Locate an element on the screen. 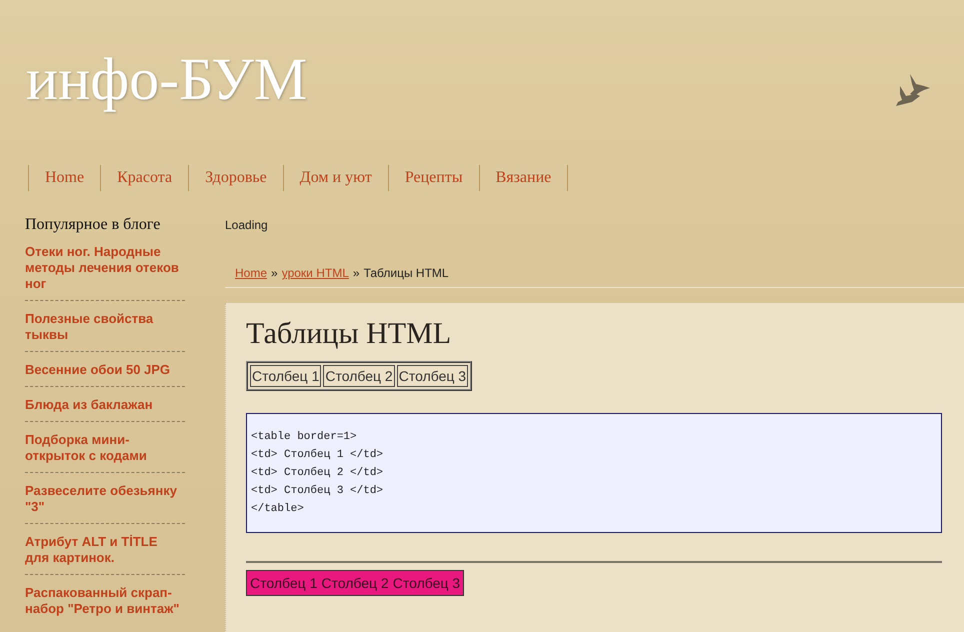 This screenshot has width=964, height=632. sidebar-title: Популярное в блоге is located at coordinates (93, 225).